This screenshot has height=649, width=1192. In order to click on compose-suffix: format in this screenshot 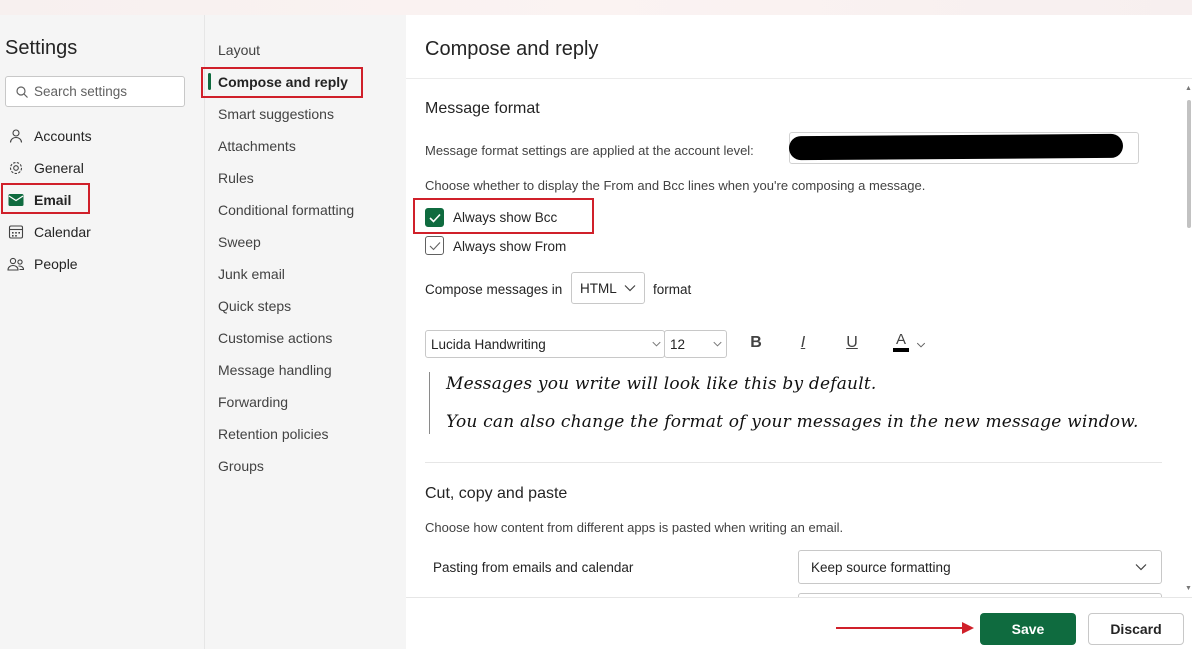, I will do `click(672, 289)`.